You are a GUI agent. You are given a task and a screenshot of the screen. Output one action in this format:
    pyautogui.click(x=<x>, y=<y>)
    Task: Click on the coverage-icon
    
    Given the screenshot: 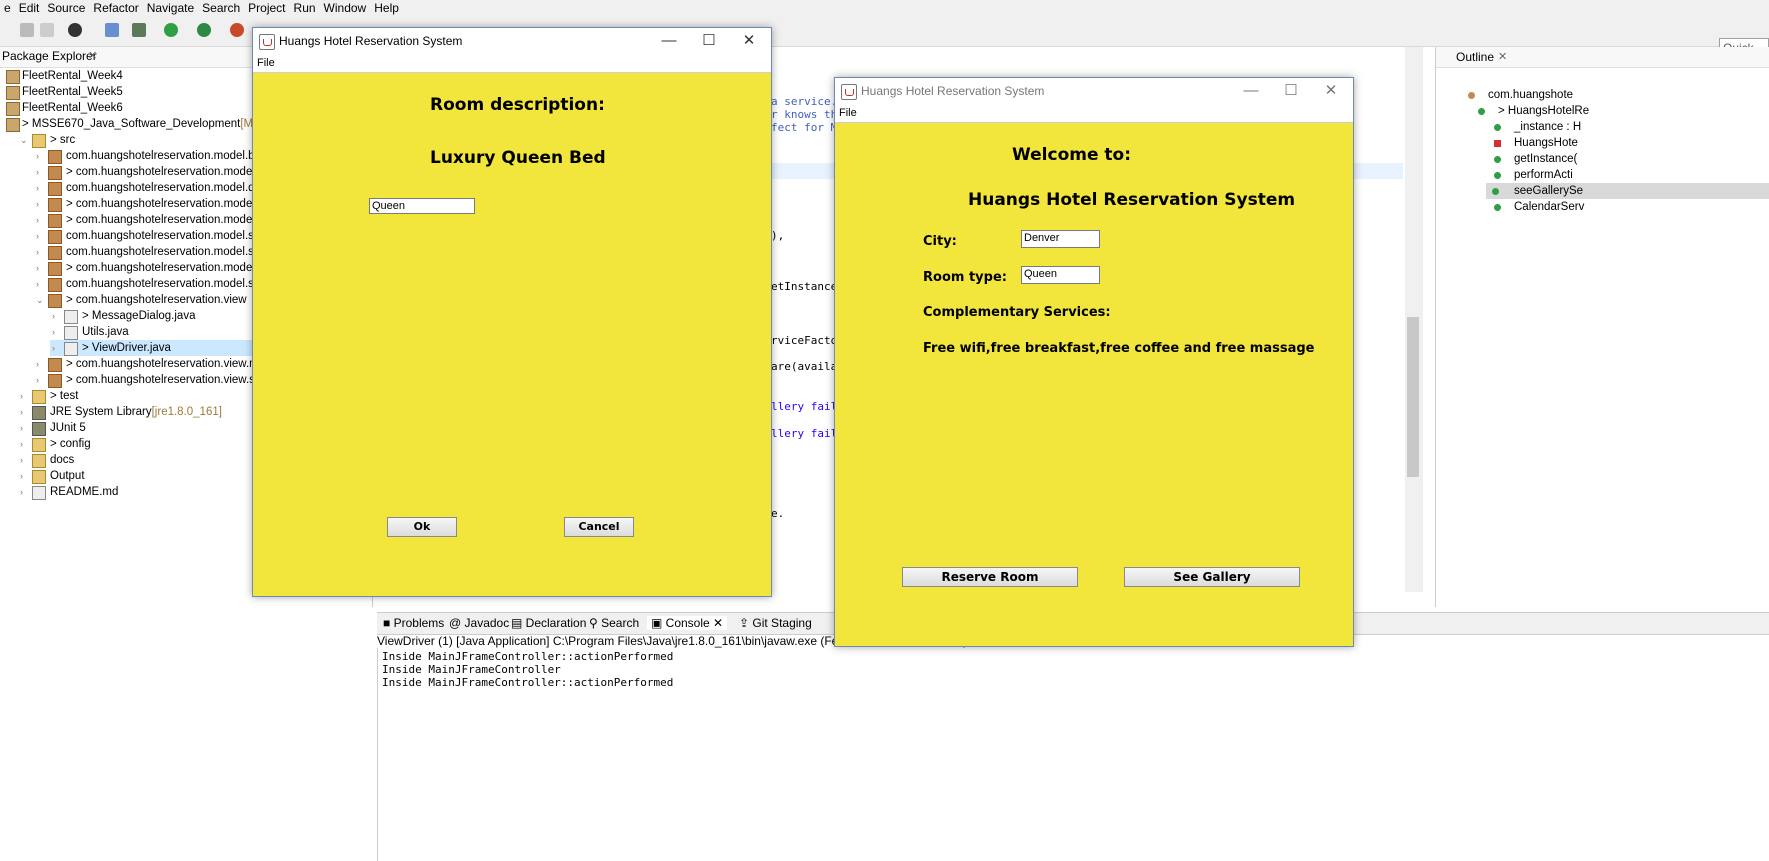 What is the action you would take?
    pyautogui.click(x=204, y=30)
    